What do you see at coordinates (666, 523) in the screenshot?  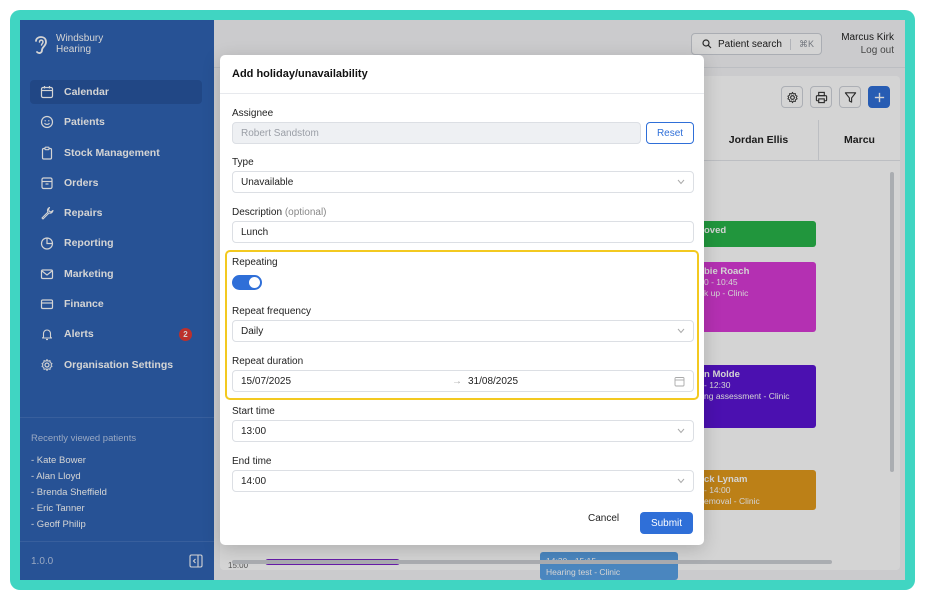 I see `submit-button: Submit` at bounding box center [666, 523].